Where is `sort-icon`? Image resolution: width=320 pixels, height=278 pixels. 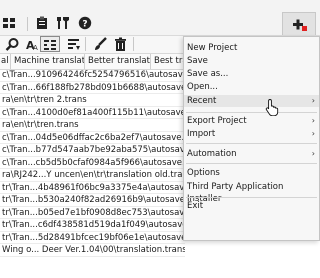
sort-icon is located at coordinates (73, 44).